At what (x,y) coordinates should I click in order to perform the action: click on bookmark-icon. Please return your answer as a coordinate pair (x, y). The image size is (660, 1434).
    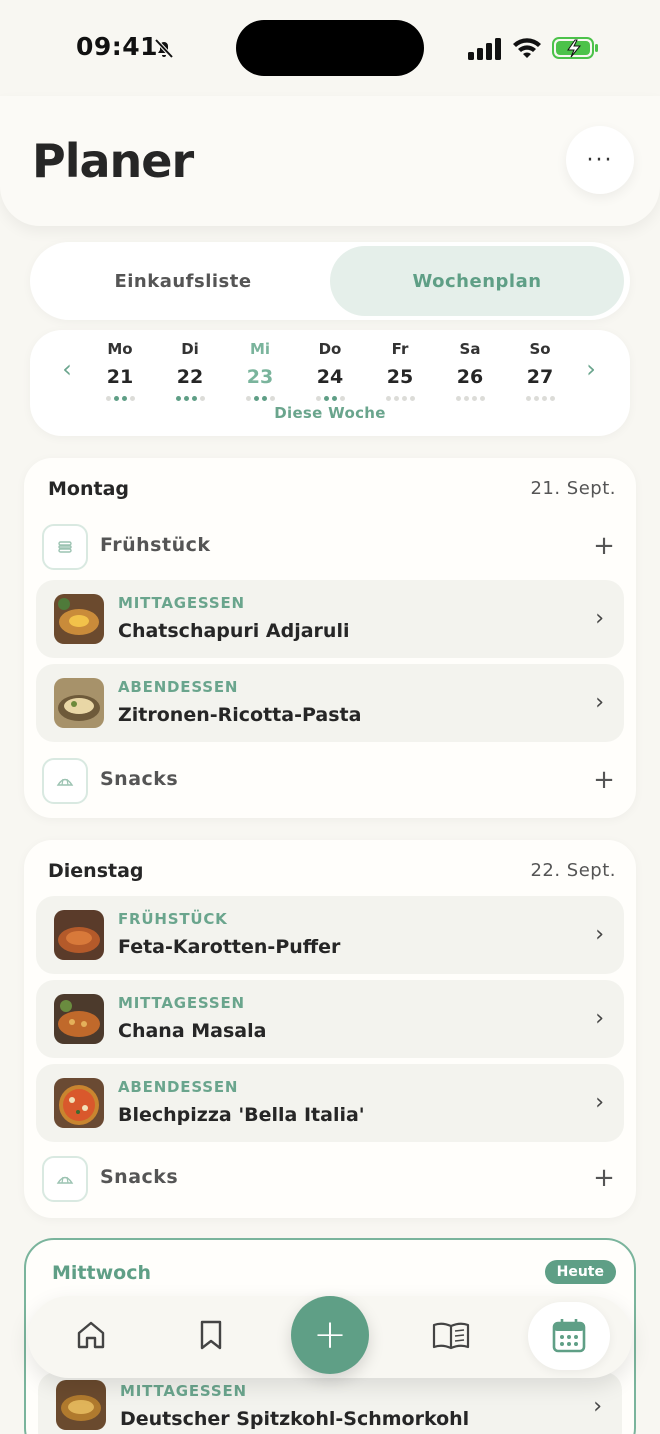
    Looking at the image, I should click on (211, 1335).